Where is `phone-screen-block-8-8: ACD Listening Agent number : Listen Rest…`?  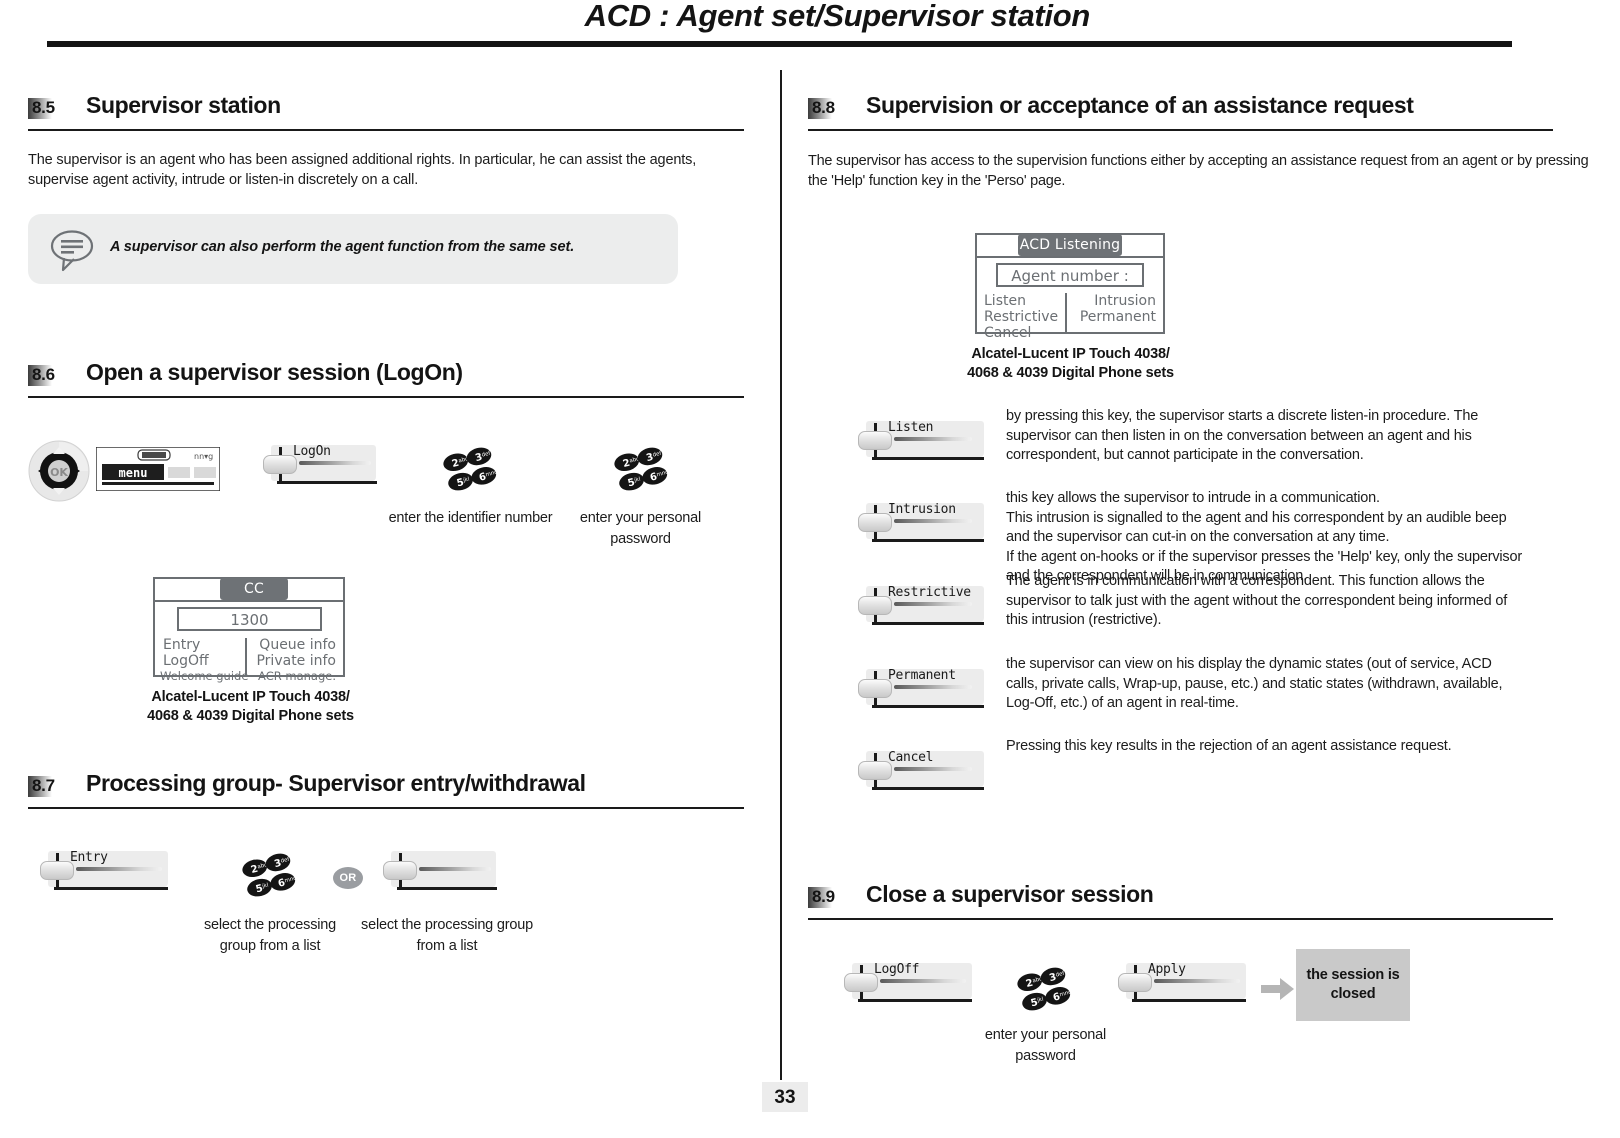 phone-screen-block-8-8: ACD Listening Agent number : Listen Rest… is located at coordinates (1203, 325).